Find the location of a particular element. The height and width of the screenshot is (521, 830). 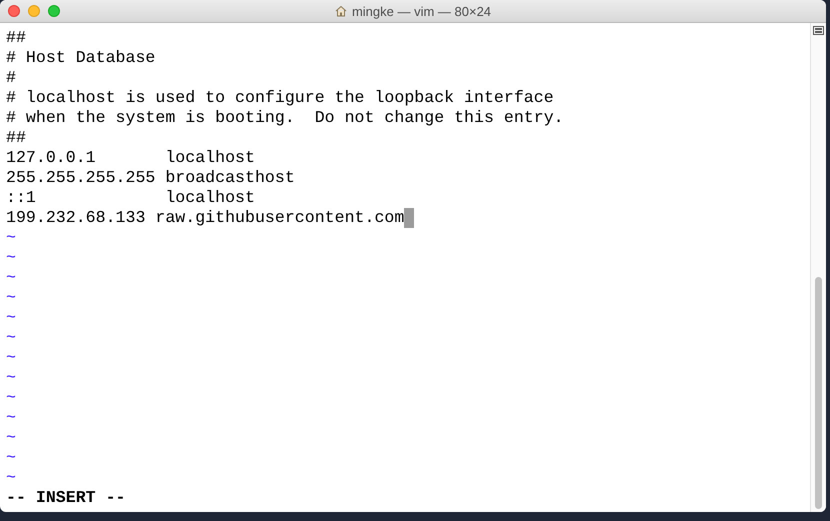

minimize-button is located at coordinates (34, 11).